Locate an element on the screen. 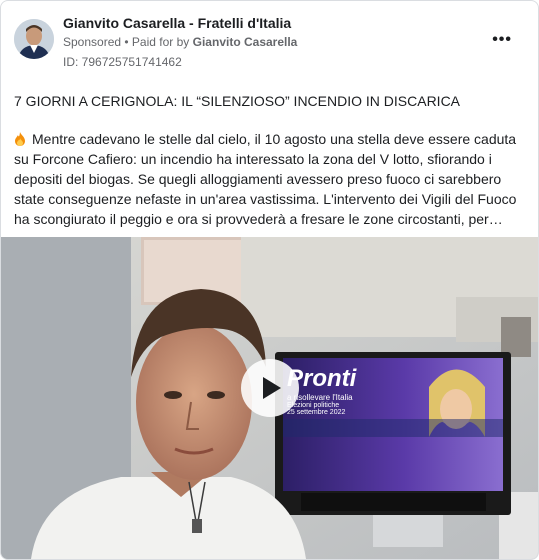  tv-subtitle-2: Elezioni politiche is located at coordinates (313, 405).